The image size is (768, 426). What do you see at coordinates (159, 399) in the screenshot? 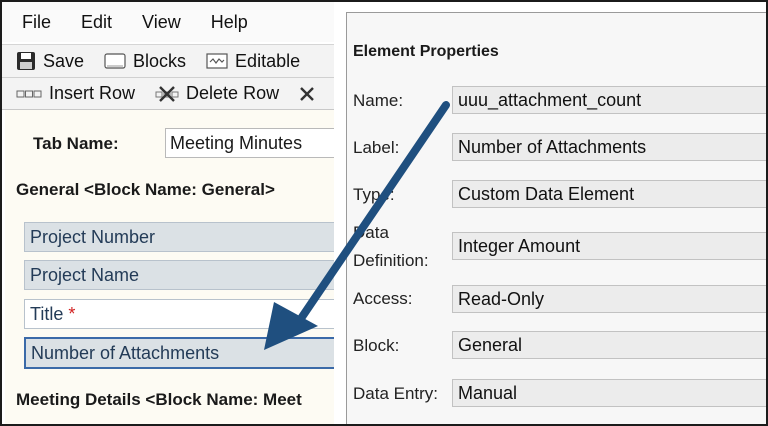
I see `section-header-meeting-details: Meeting Details <Block Name: Meet` at bounding box center [159, 399].